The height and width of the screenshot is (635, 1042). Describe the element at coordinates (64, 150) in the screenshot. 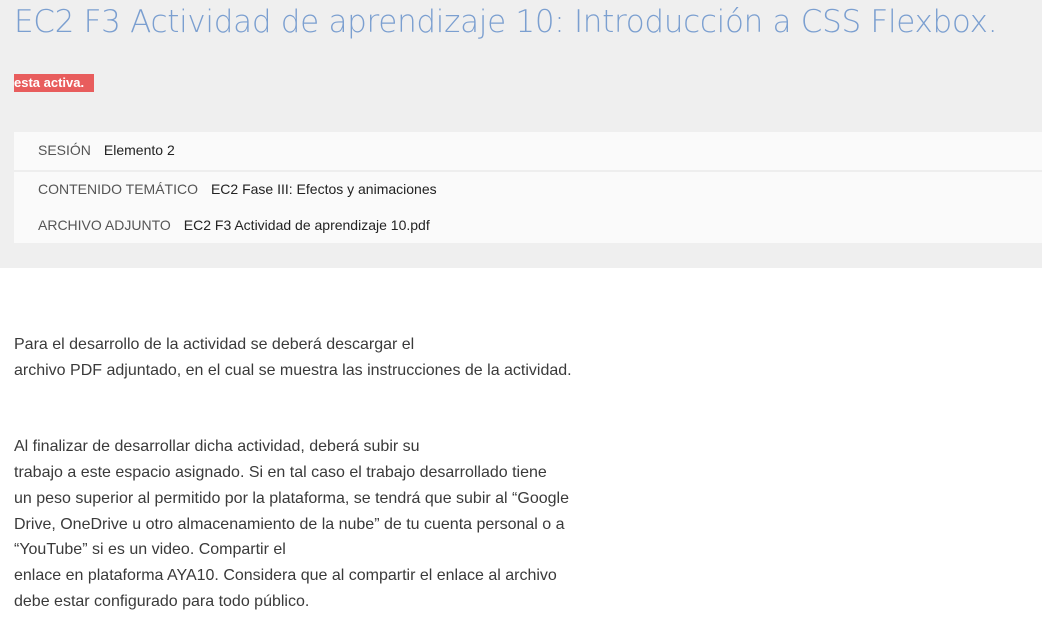

I see `session-label: SESIÓN` at that location.